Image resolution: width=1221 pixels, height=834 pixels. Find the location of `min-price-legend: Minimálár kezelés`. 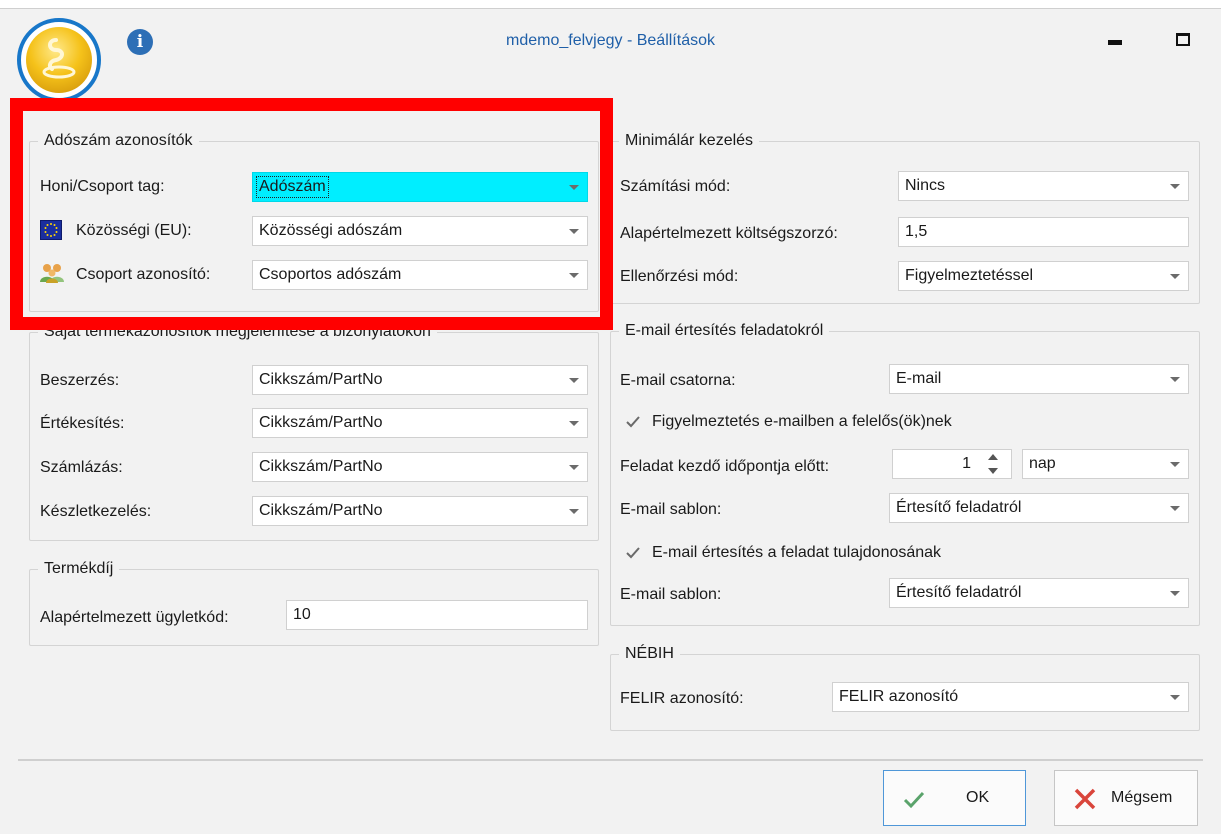

min-price-legend: Minimálár kezelés is located at coordinates (689, 140).